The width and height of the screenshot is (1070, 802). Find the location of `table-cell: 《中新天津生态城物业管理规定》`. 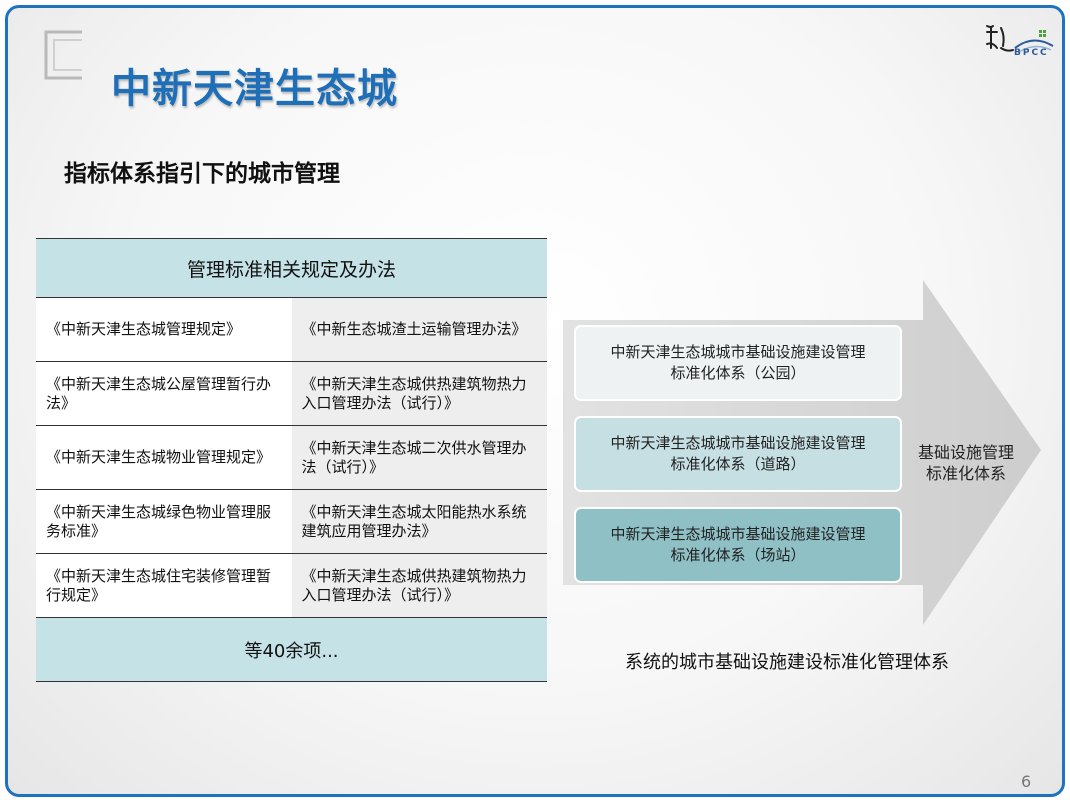

table-cell: 《中新天津生态城物业管理规定》 is located at coordinates (164, 457).